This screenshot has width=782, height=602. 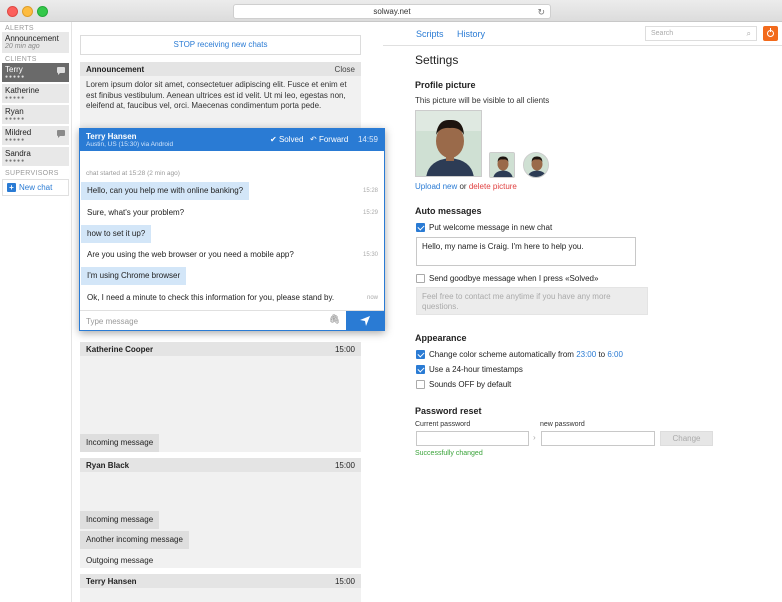 What do you see at coordinates (541, 12) in the screenshot?
I see `reload-icon: ↻` at bounding box center [541, 12].